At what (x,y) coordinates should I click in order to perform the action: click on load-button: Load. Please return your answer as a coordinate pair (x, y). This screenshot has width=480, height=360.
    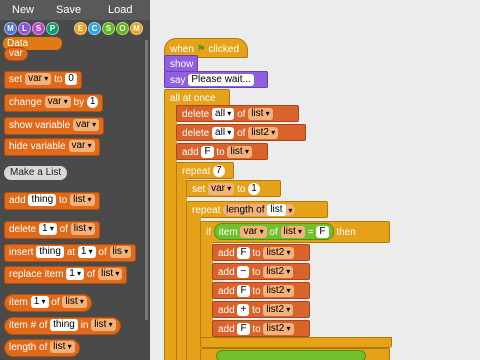
    Looking at the image, I should click on (120, 10).